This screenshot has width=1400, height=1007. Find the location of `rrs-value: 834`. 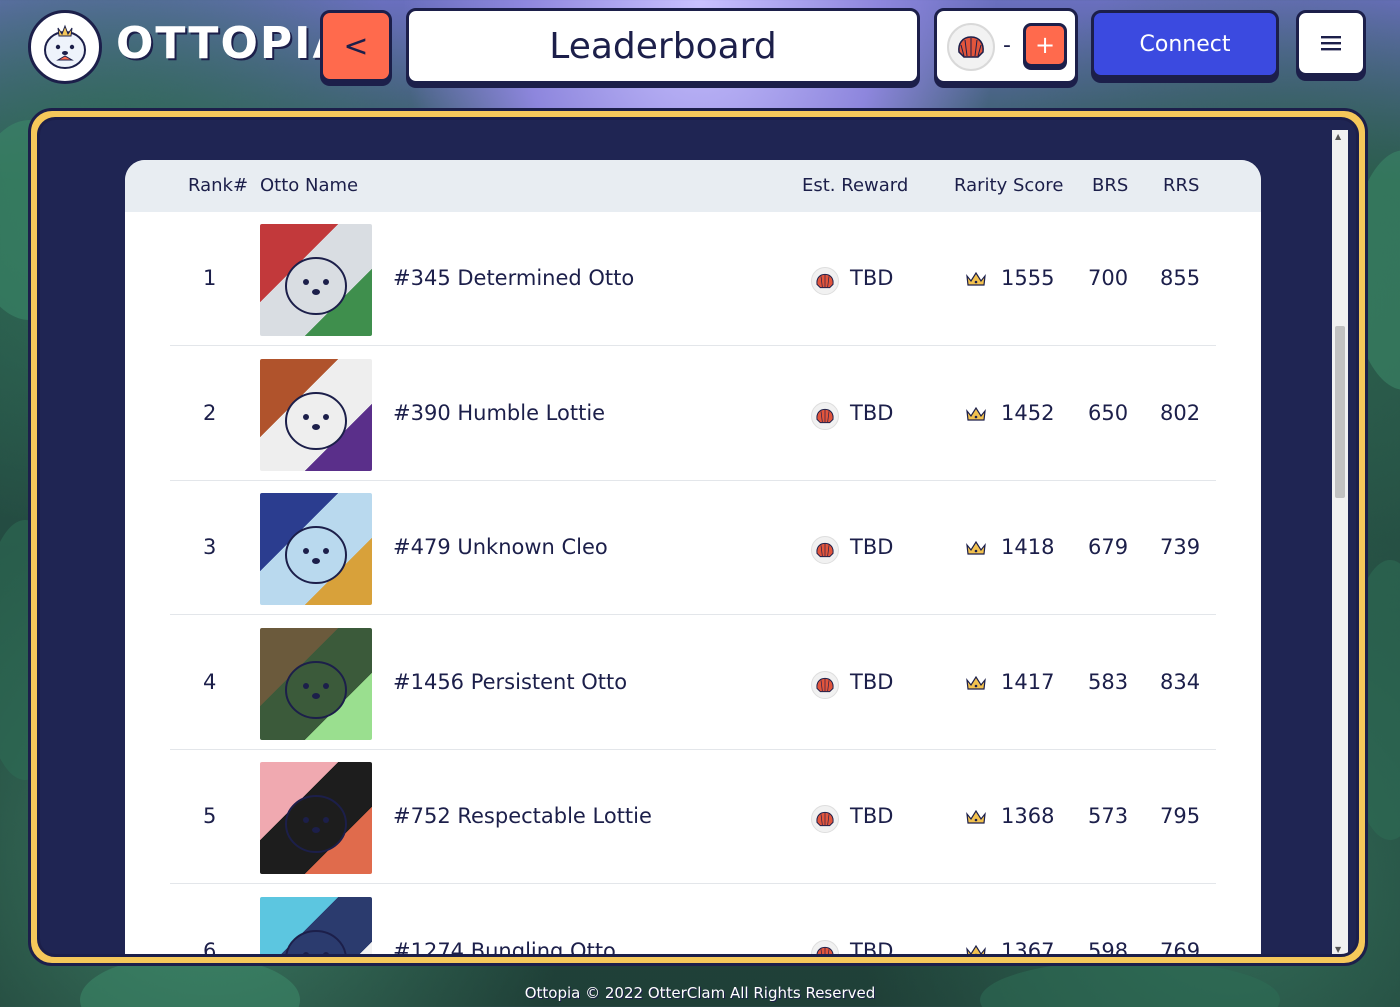

rrs-value: 834 is located at coordinates (1180, 681).